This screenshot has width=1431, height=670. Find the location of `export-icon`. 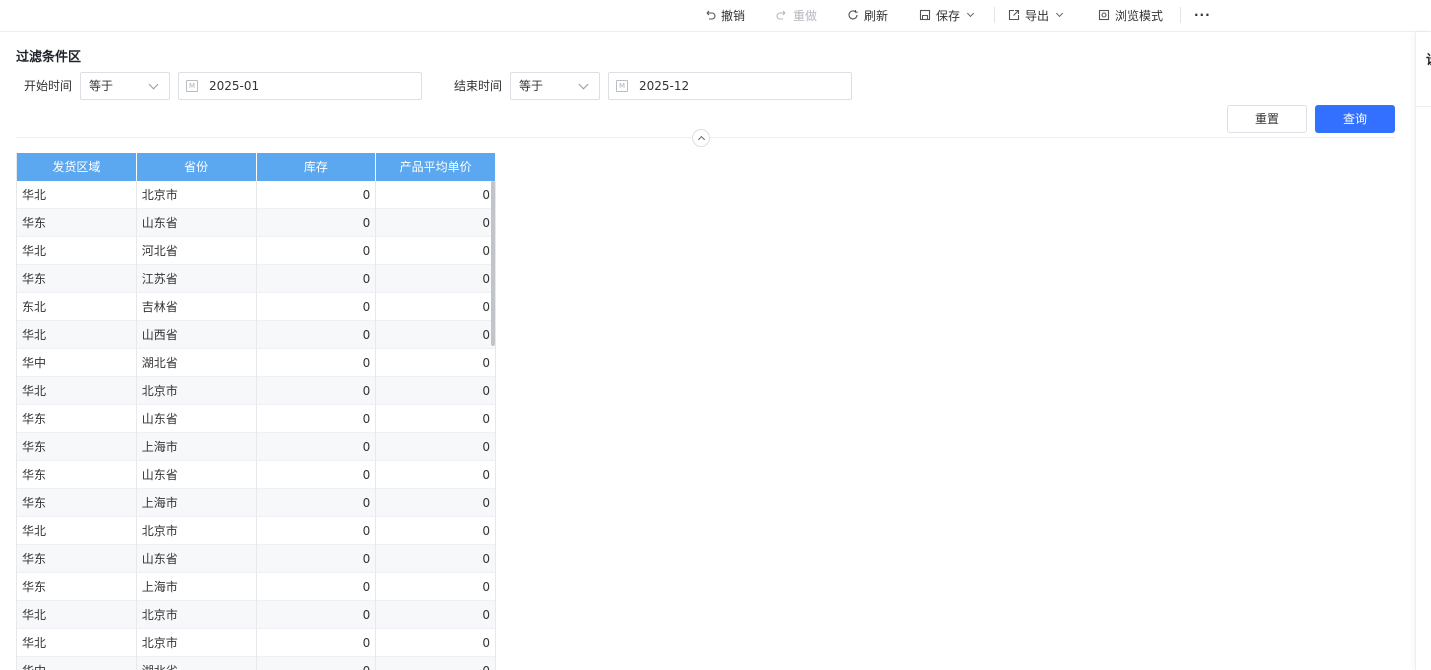

export-icon is located at coordinates (1014, 15).